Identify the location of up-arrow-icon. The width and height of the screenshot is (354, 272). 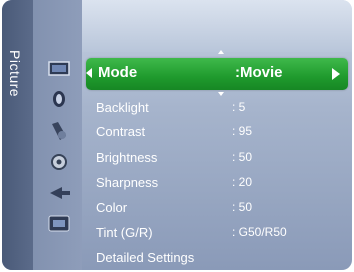
(221, 52).